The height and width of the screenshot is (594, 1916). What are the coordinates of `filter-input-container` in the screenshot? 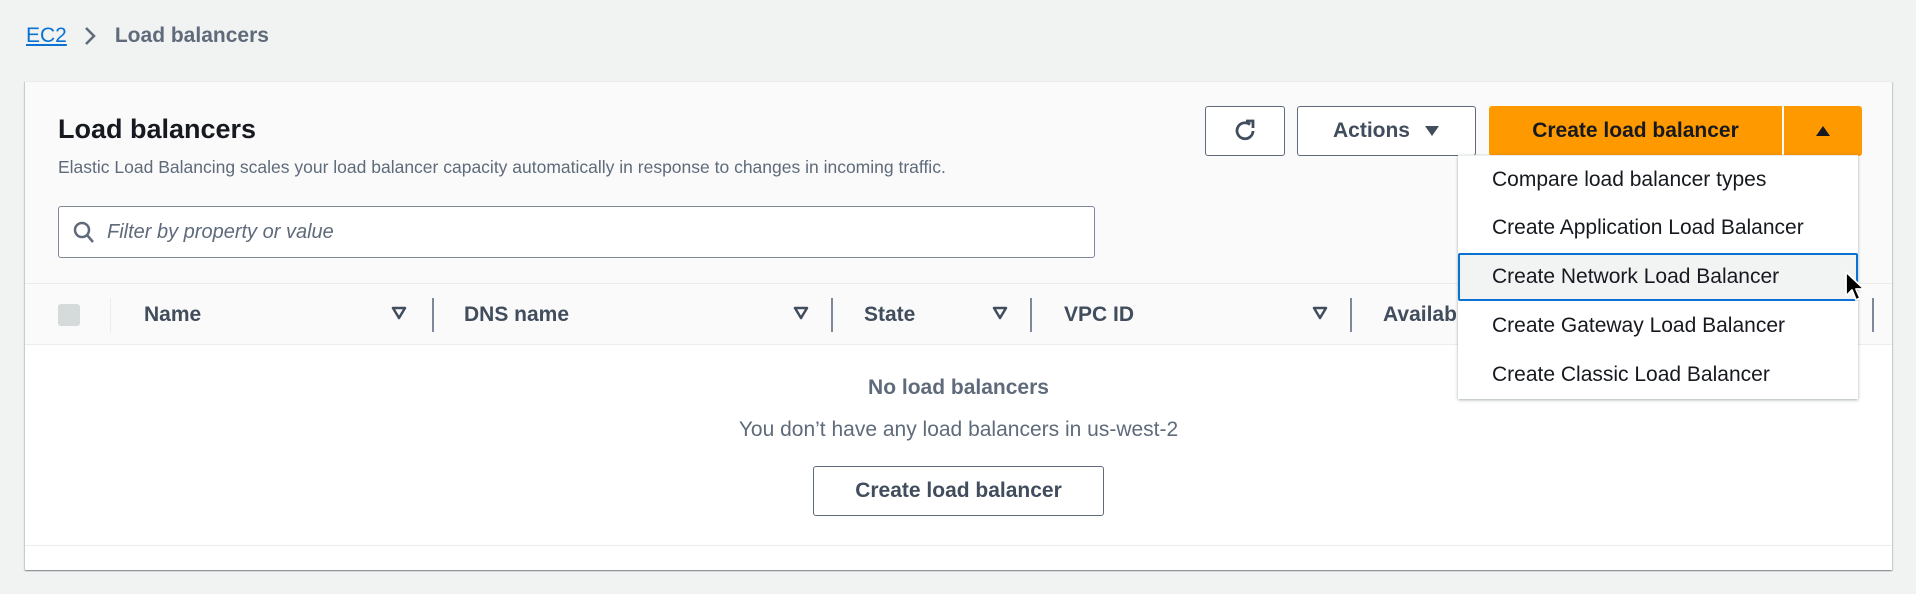 It's located at (576, 232).